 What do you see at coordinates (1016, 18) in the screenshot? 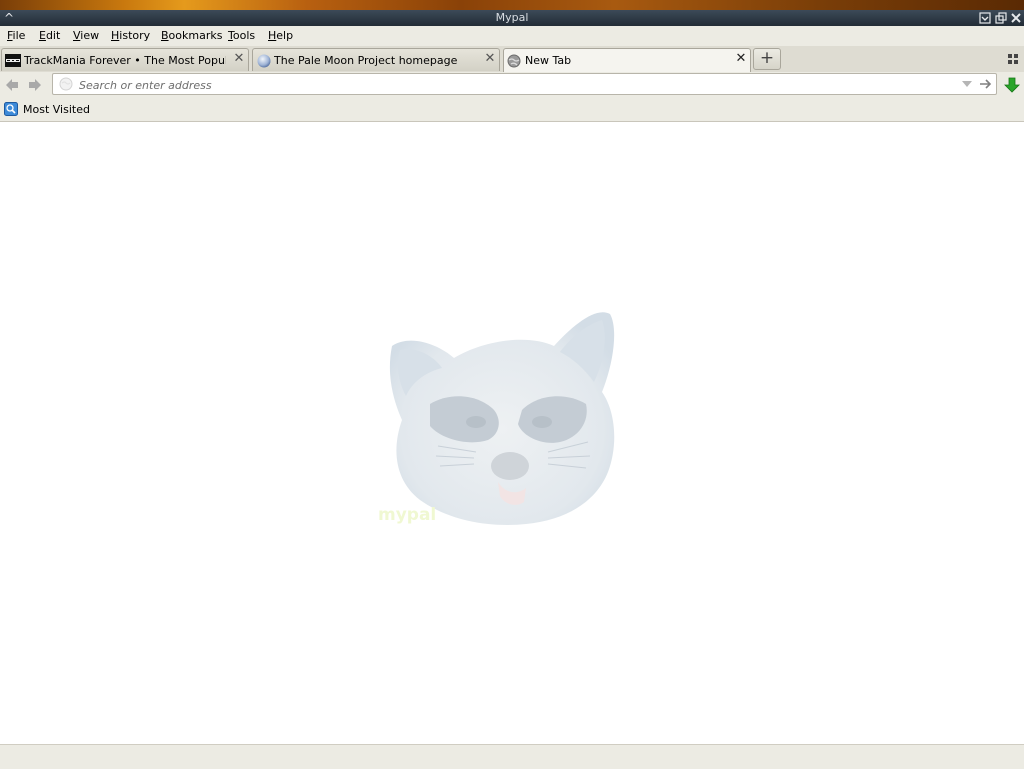
I see `close-icon` at bounding box center [1016, 18].